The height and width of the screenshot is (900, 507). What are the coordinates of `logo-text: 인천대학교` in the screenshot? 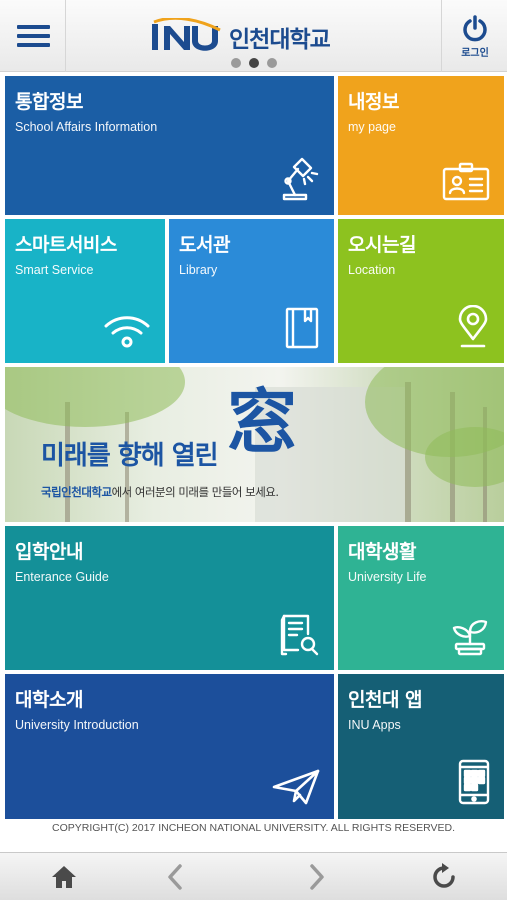 It's located at (280, 40).